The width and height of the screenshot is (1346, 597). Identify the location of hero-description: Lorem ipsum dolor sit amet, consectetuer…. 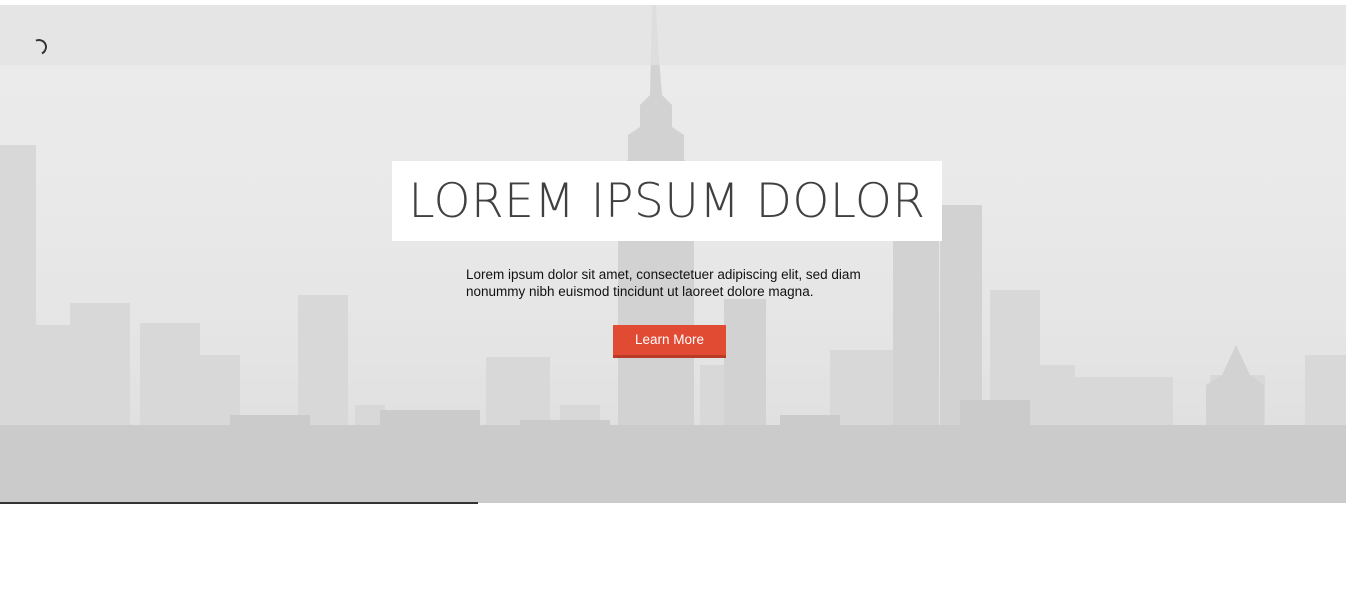
(676, 283).